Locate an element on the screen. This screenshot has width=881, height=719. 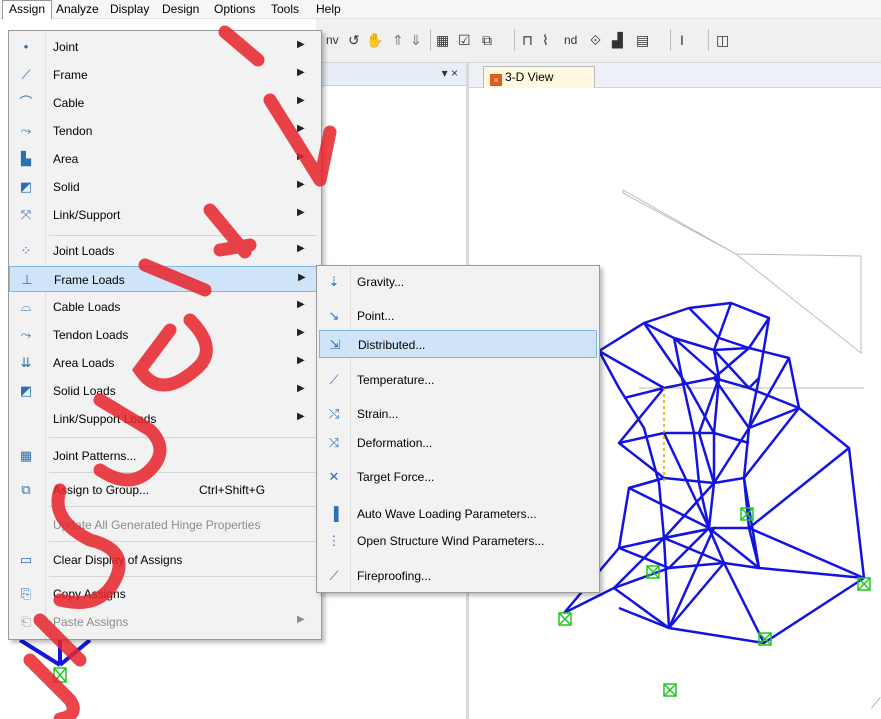
menu-item-assign-to-group: ⧉ Assign to Group... Ctrl+Shift+G is located at coordinates (165, 490).